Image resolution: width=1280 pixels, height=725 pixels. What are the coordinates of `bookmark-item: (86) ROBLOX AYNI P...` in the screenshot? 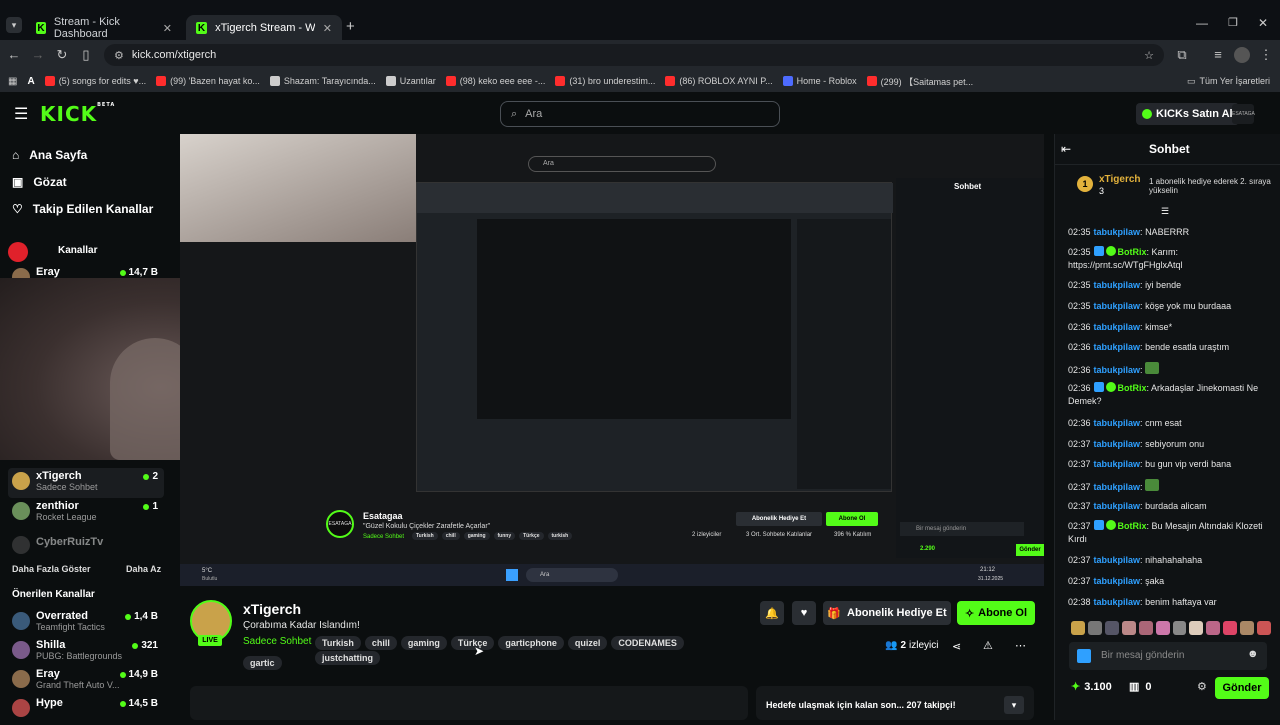 It's located at (719, 81).